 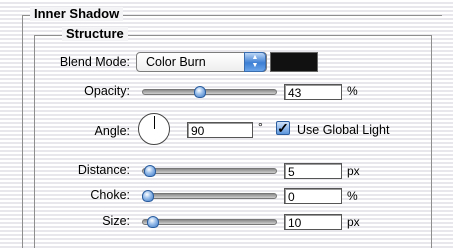 I want to click on structure-border-left, so click(x=34, y=141).